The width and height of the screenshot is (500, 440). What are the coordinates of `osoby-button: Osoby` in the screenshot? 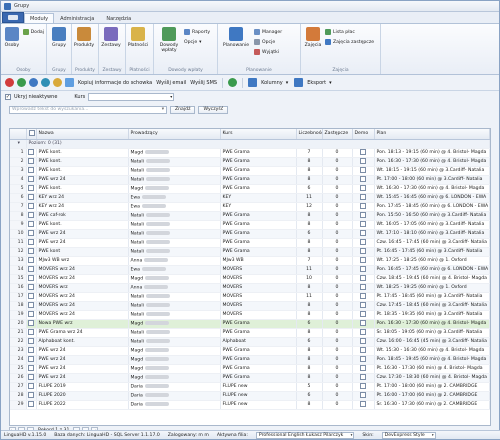 It's located at (12, 50).